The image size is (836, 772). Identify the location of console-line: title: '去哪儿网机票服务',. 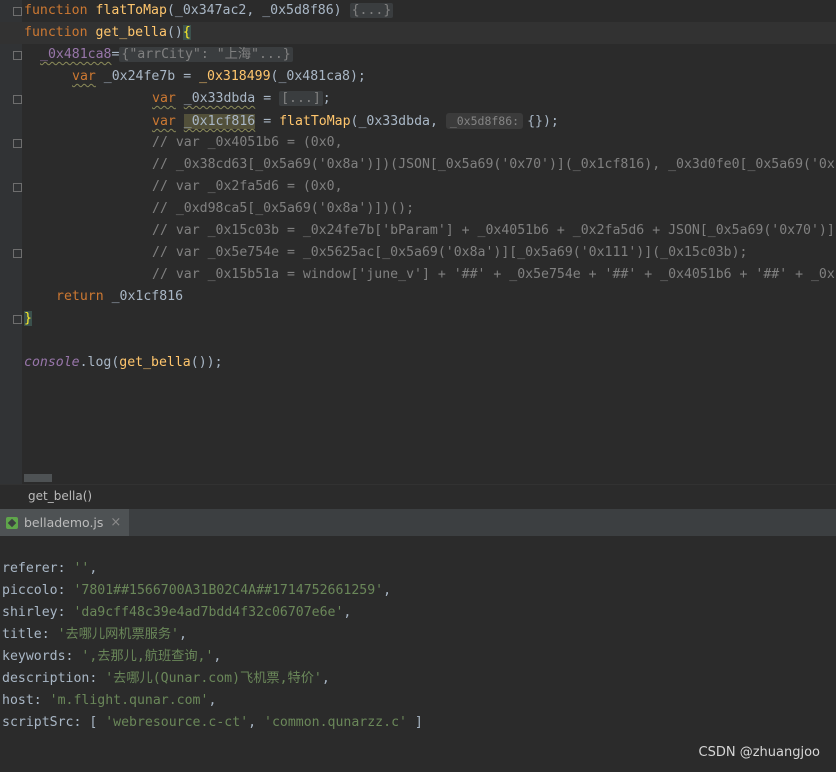
(94, 634).